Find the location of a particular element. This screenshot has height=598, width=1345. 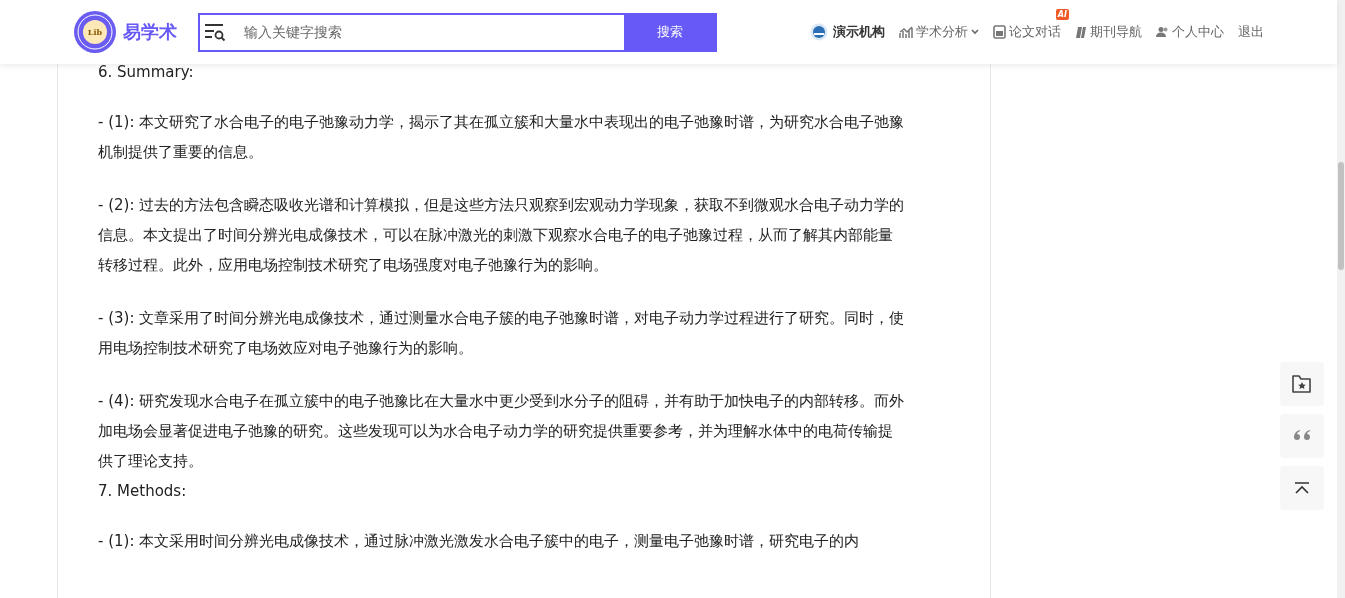

institution-link: 演示机构 is located at coordinates (859, 32).